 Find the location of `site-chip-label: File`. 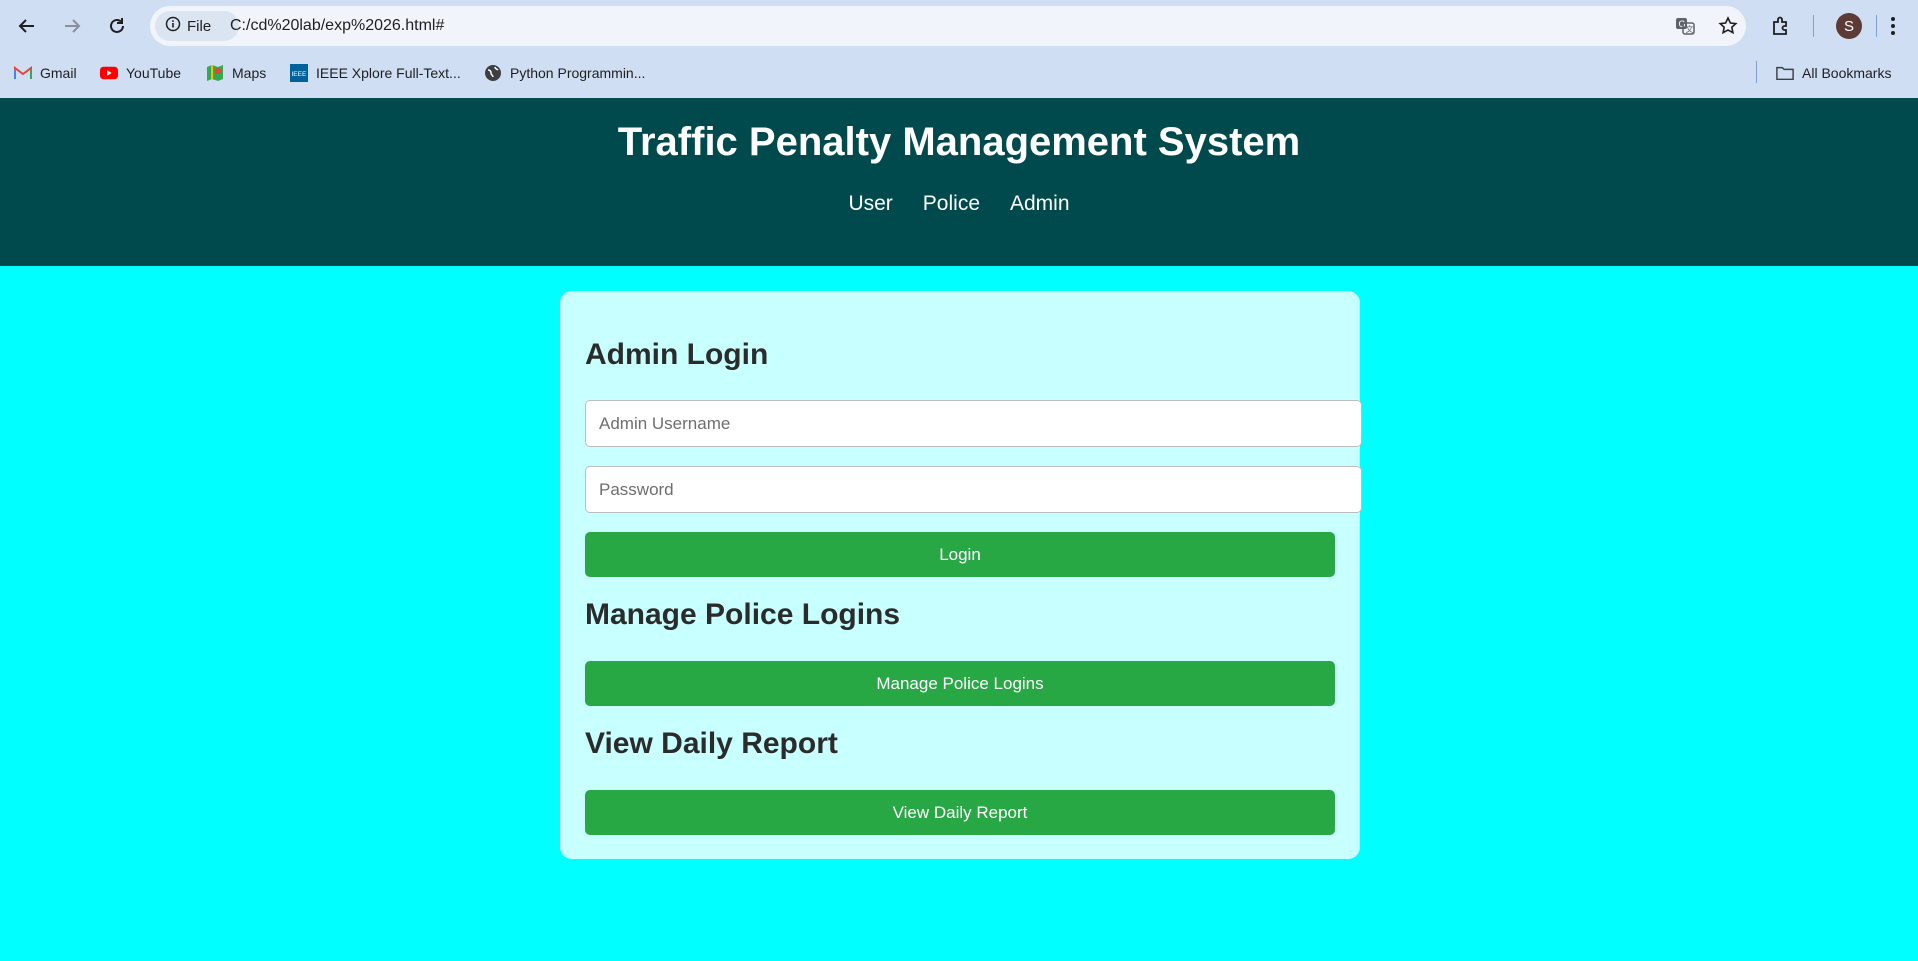

site-chip-label: File is located at coordinates (199, 26).